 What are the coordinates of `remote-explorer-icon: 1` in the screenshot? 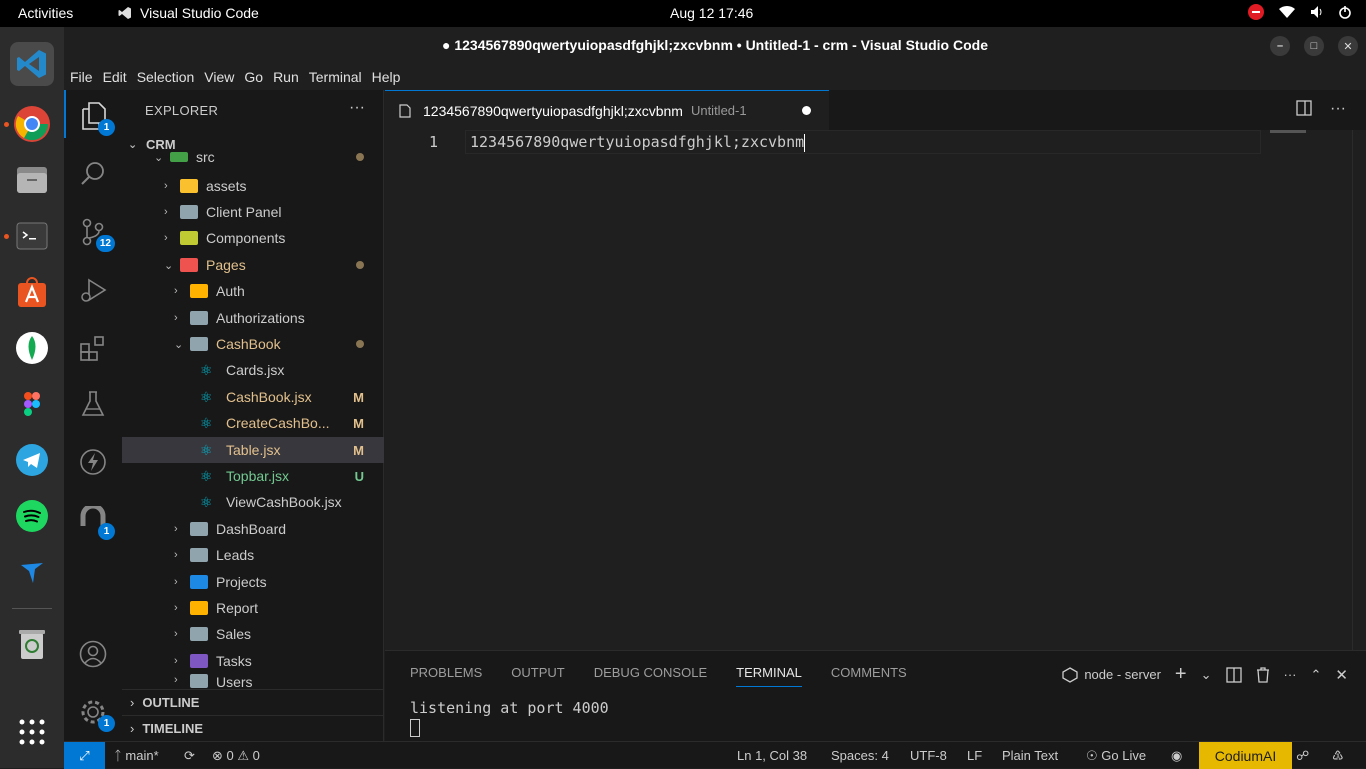 It's located at (96, 522).